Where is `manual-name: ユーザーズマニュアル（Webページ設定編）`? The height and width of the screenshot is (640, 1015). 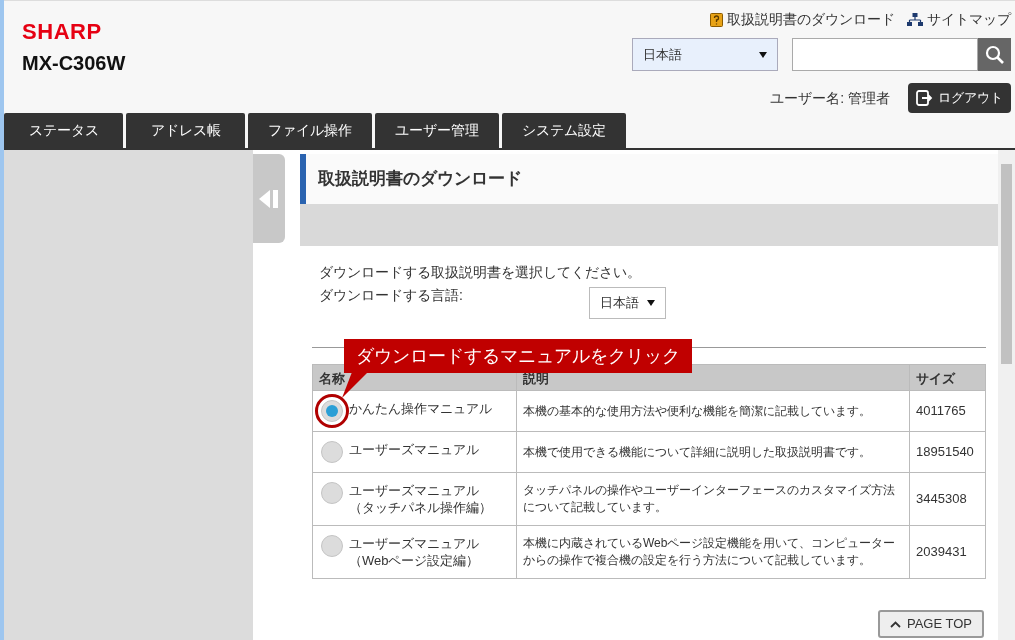 manual-name: ユーザーズマニュアル（Webページ設定編） is located at coordinates (415, 552).